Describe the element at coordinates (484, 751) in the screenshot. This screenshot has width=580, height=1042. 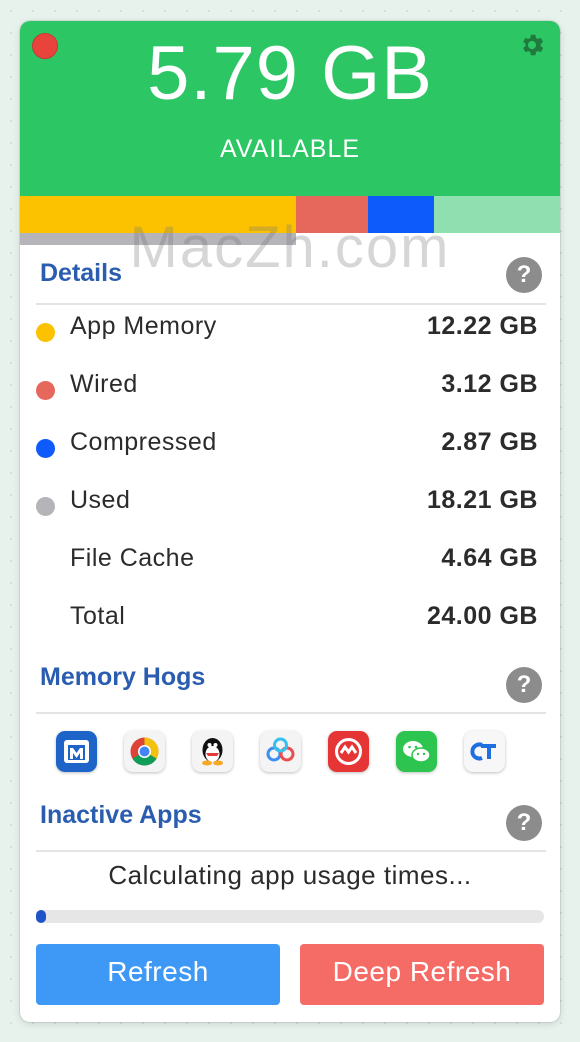
I see `ct-app-icon` at that location.